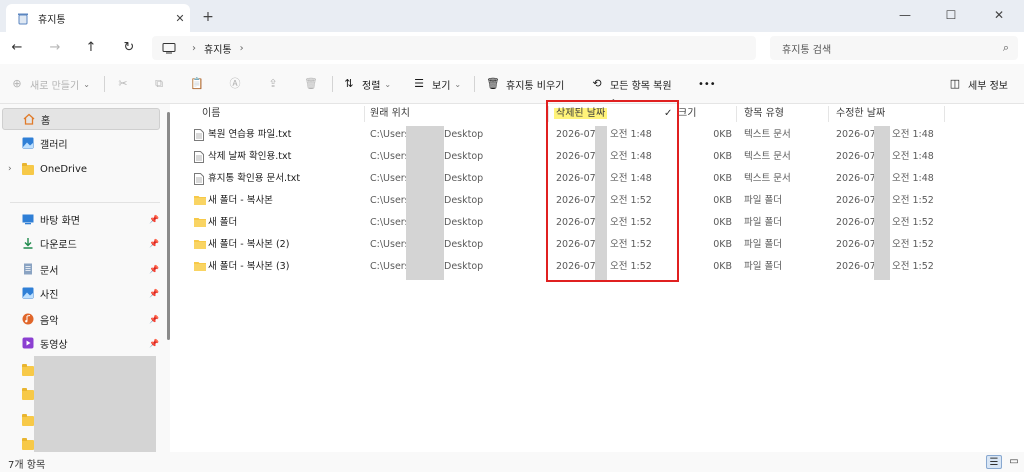 The width and height of the screenshot is (1024, 472). What do you see at coordinates (55, 86) in the screenshot?
I see `new-label: 새로 만들기` at bounding box center [55, 86].